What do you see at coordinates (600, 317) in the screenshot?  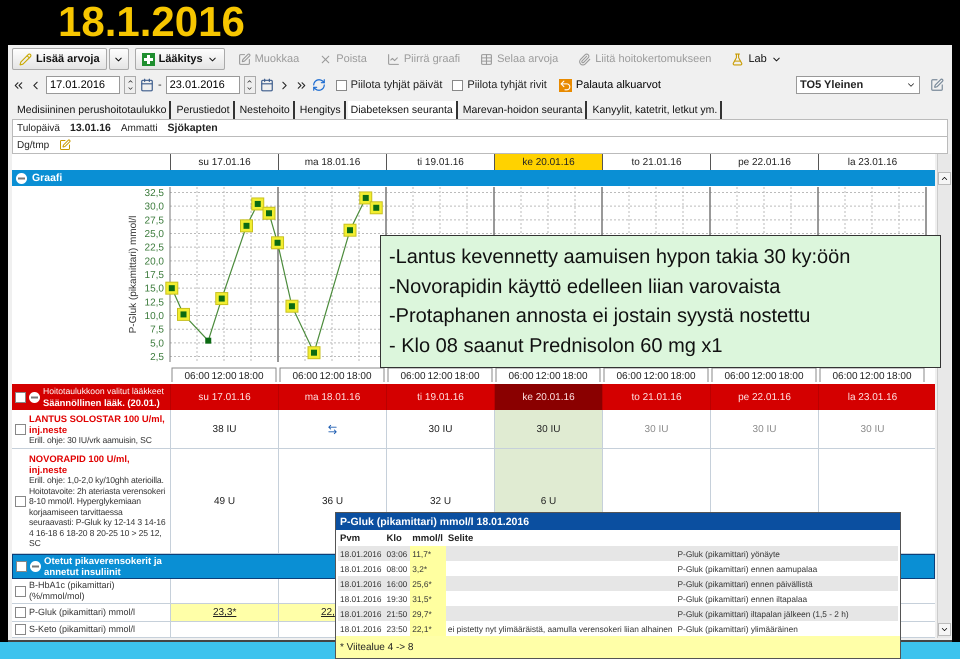 I see `note-line: -Protaphanen annosta ei jostain syystä nostettu` at bounding box center [600, 317].